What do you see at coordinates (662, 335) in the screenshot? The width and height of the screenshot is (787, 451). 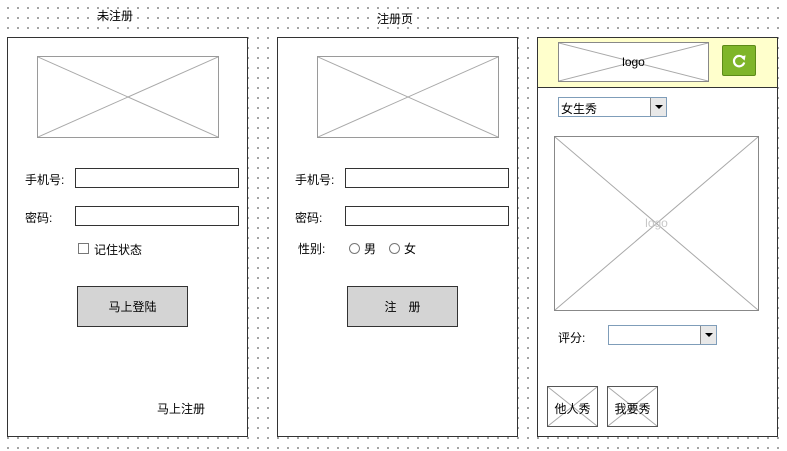 I see `rating-select` at bounding box center [662, 335].